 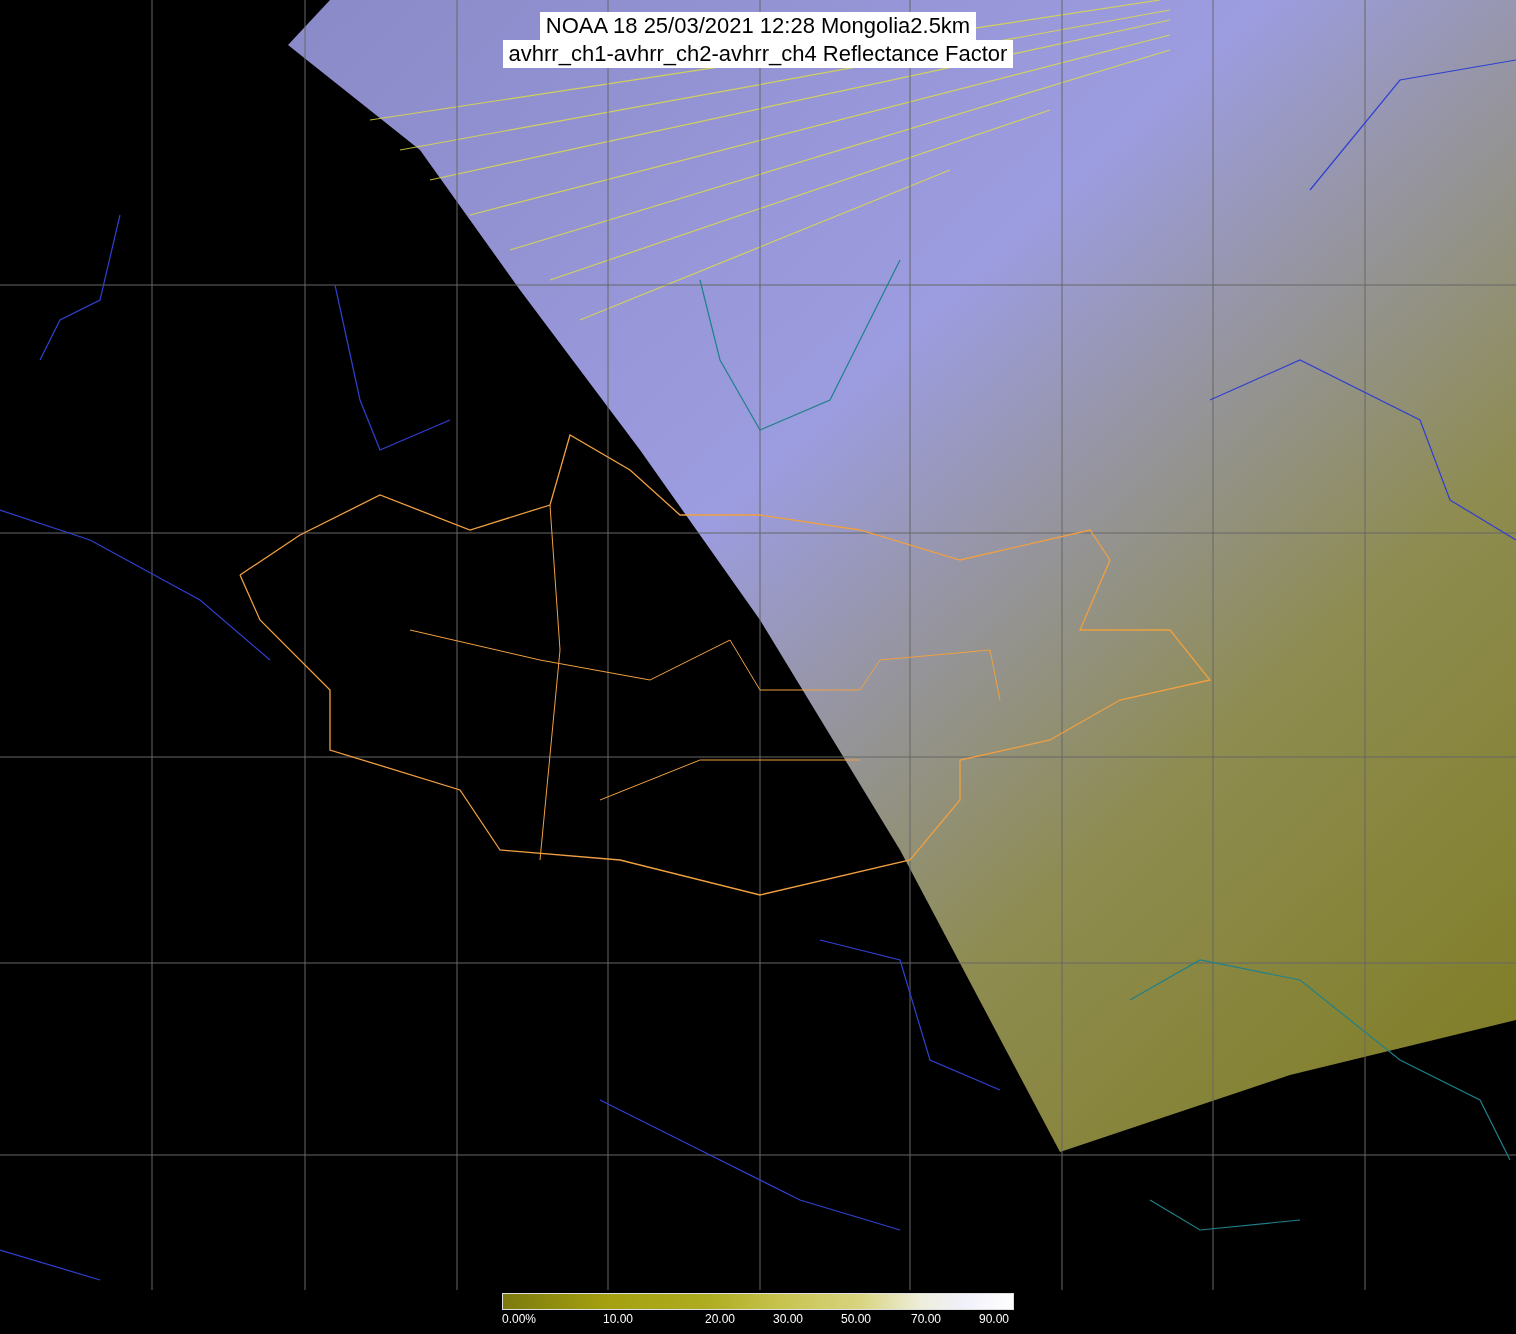 I want to click on scale-label: 0.00%, so click(x=519, y=1319).